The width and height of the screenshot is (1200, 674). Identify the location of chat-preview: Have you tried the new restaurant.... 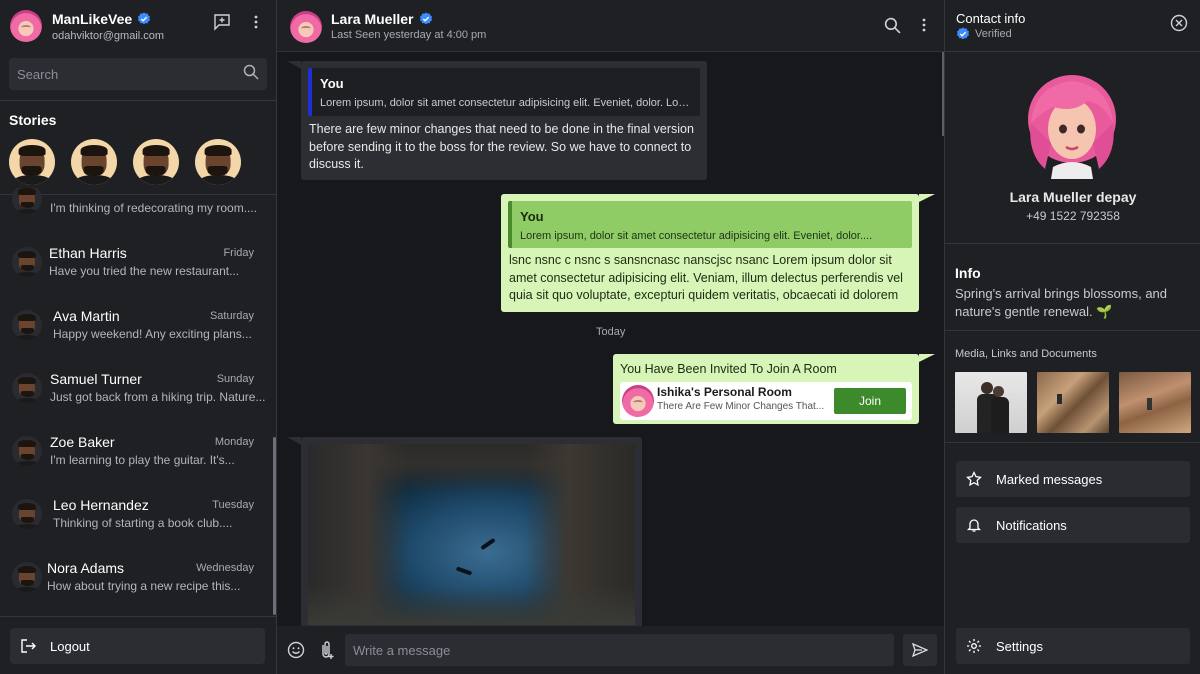
(144, 271).